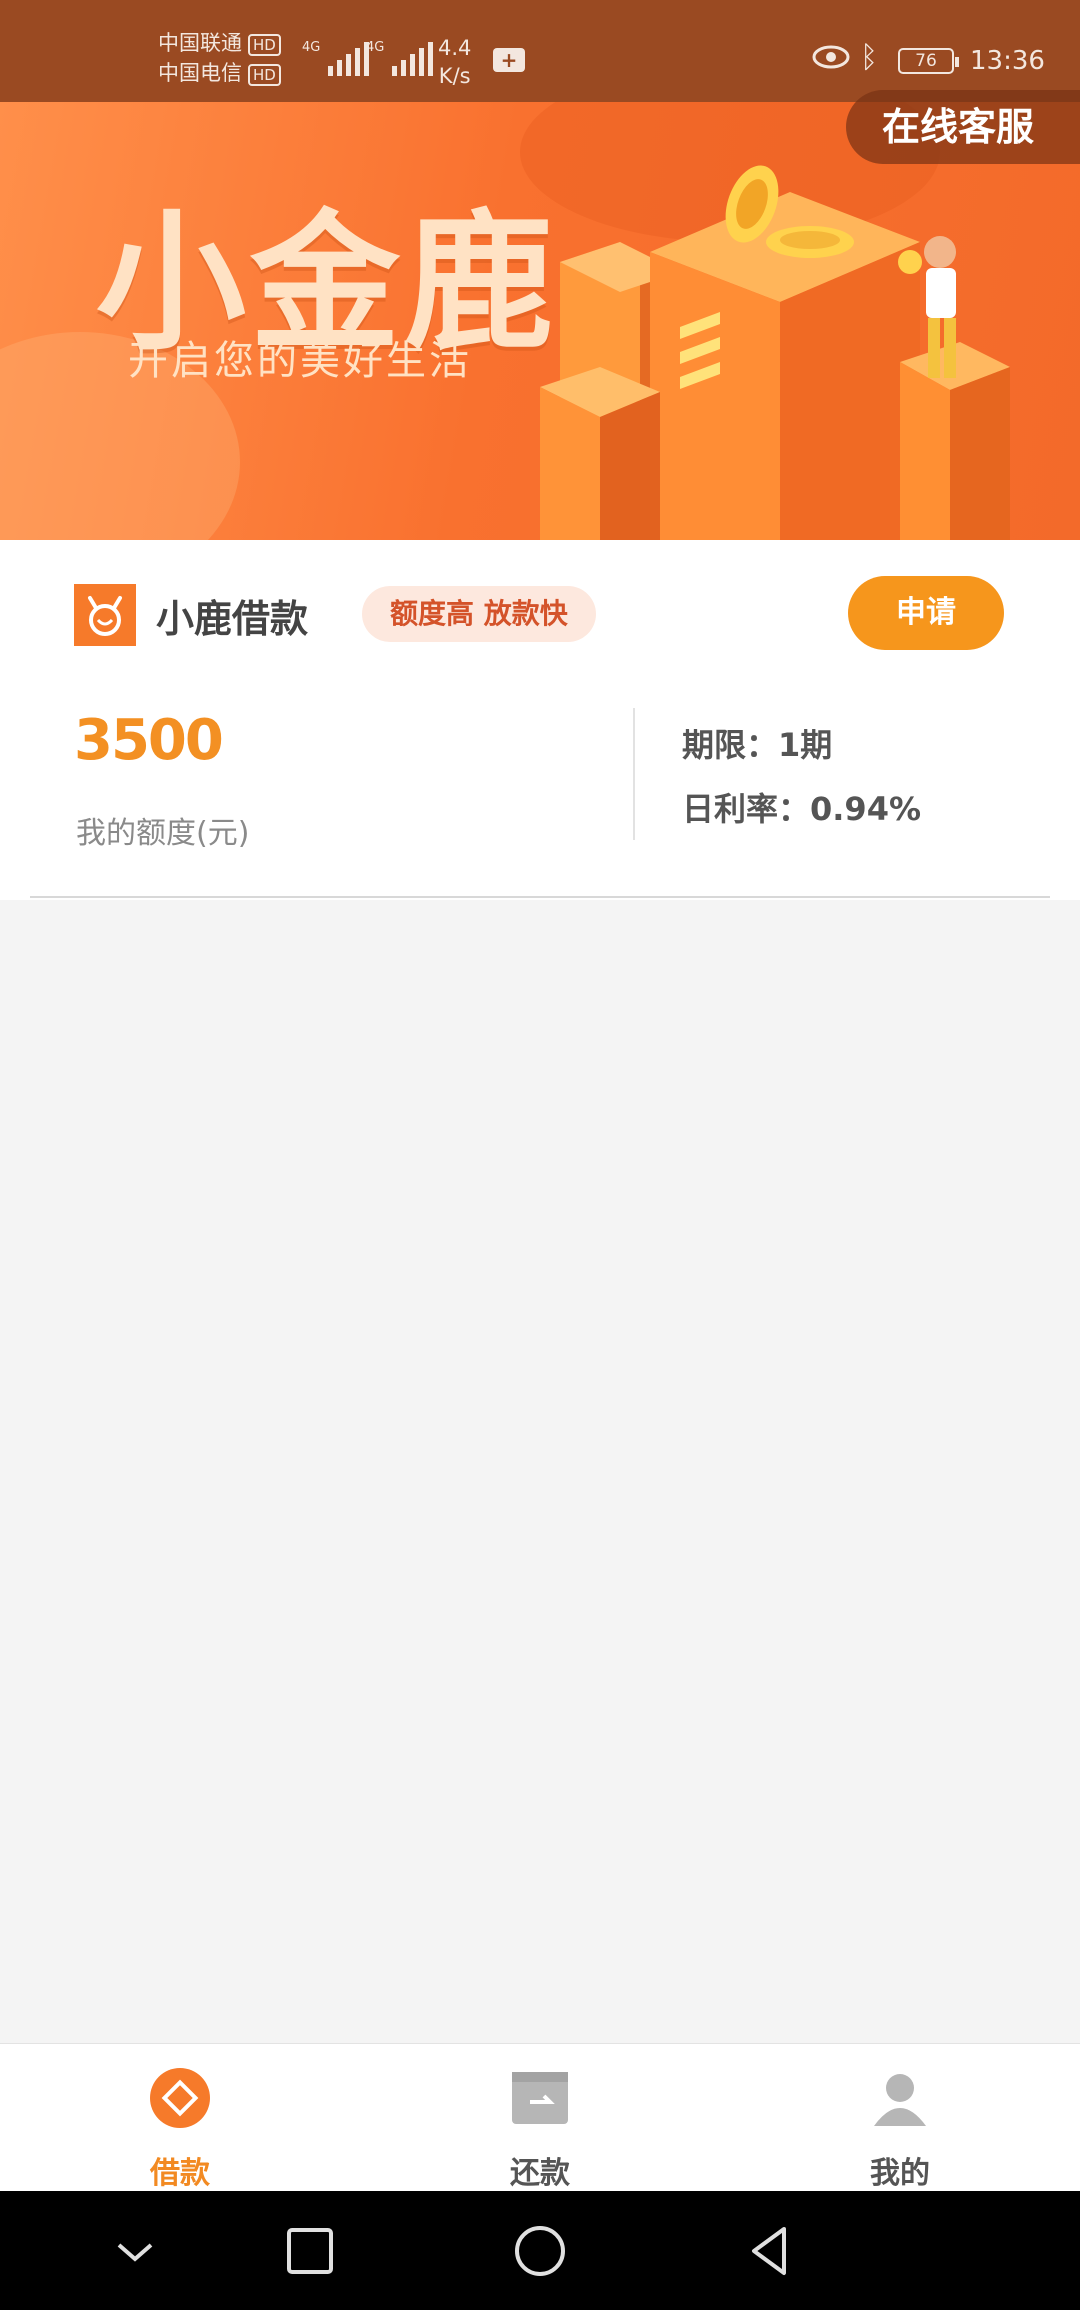  I want to click on collapse-icon, so click(135, 2251).